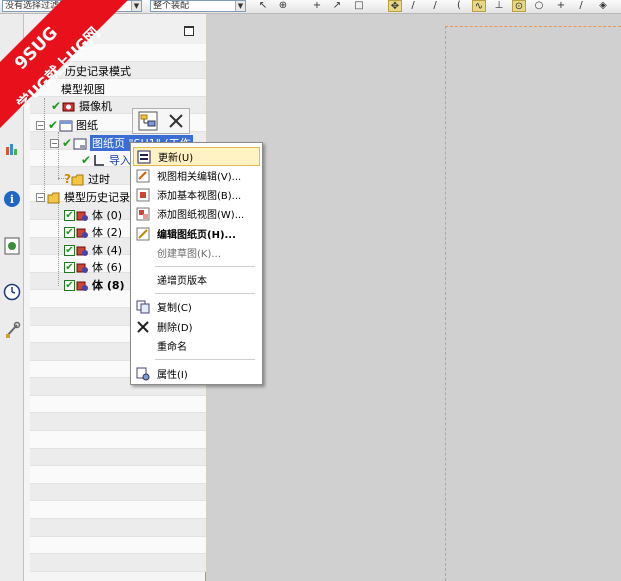  What do you see at coordinates (99, 160) in the screenshot?
I see `view-icon` at bounding box center [99, 160].